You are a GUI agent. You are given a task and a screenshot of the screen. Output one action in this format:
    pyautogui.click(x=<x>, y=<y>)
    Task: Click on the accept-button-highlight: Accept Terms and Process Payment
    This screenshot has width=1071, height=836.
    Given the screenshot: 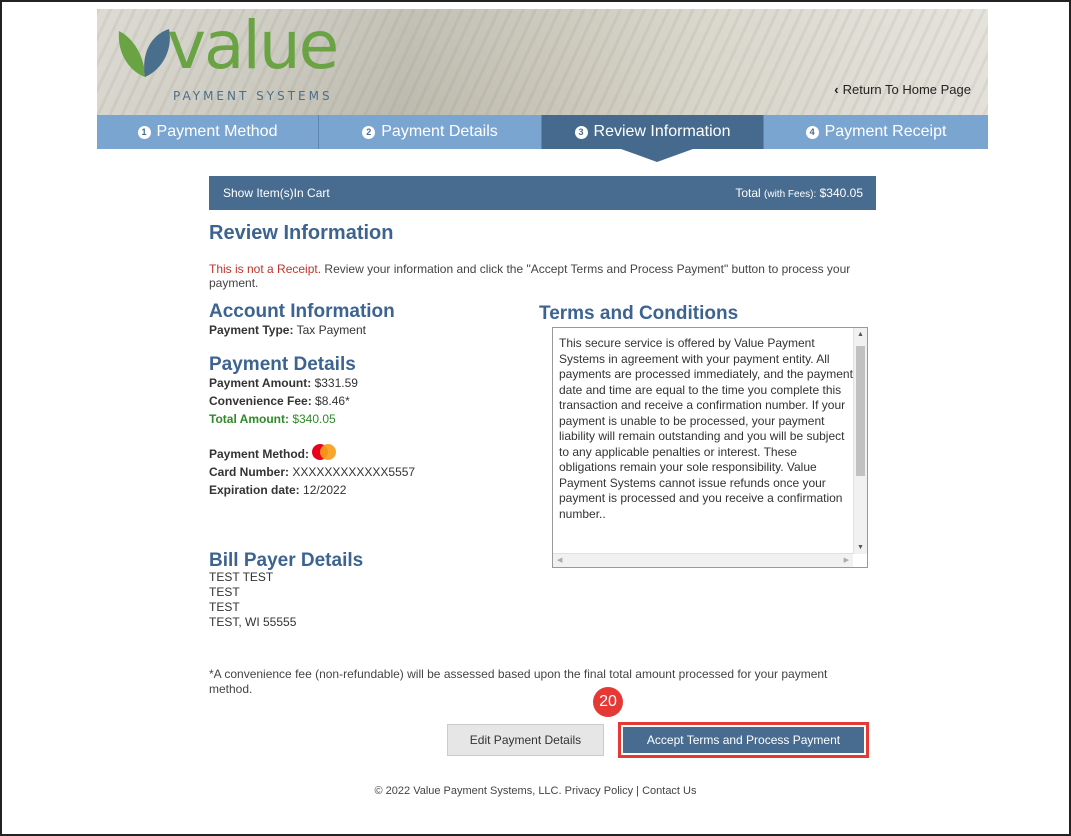 What is the action you would take?
    pyautogui.click(x=743, y=740)
    